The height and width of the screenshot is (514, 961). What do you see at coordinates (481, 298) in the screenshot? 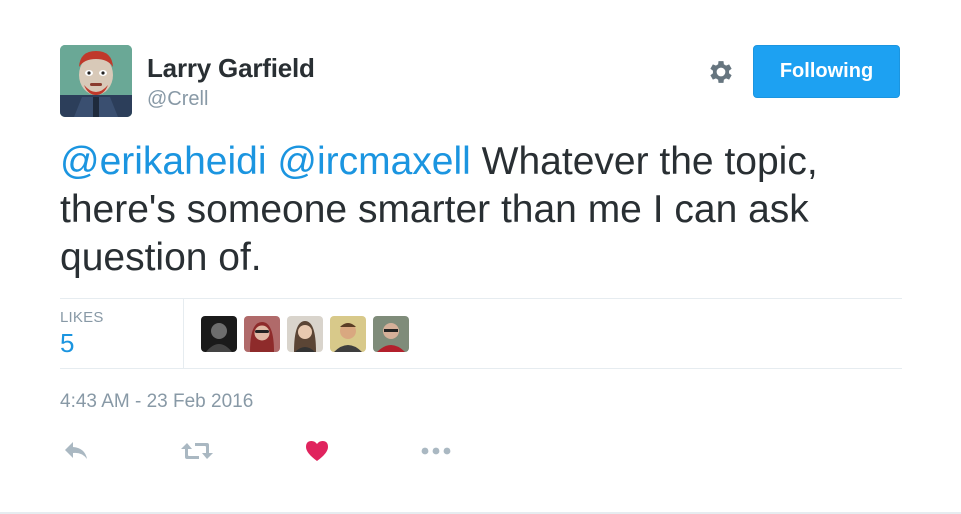
I see `stats-divider-top` at bounding box center [481, 298].